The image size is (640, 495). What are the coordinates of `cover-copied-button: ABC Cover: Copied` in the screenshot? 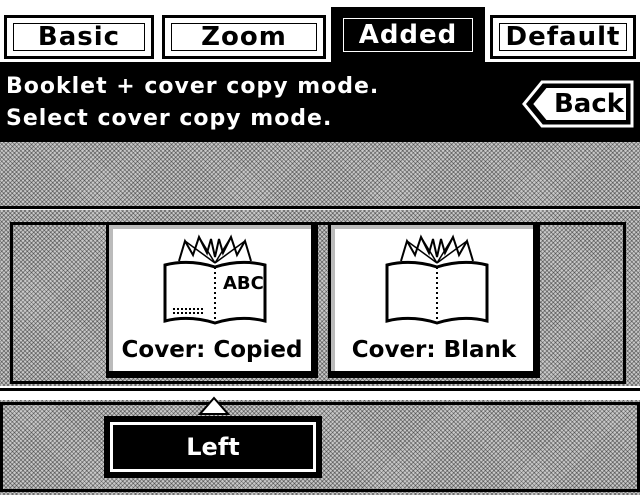 It's located at (212, 300).